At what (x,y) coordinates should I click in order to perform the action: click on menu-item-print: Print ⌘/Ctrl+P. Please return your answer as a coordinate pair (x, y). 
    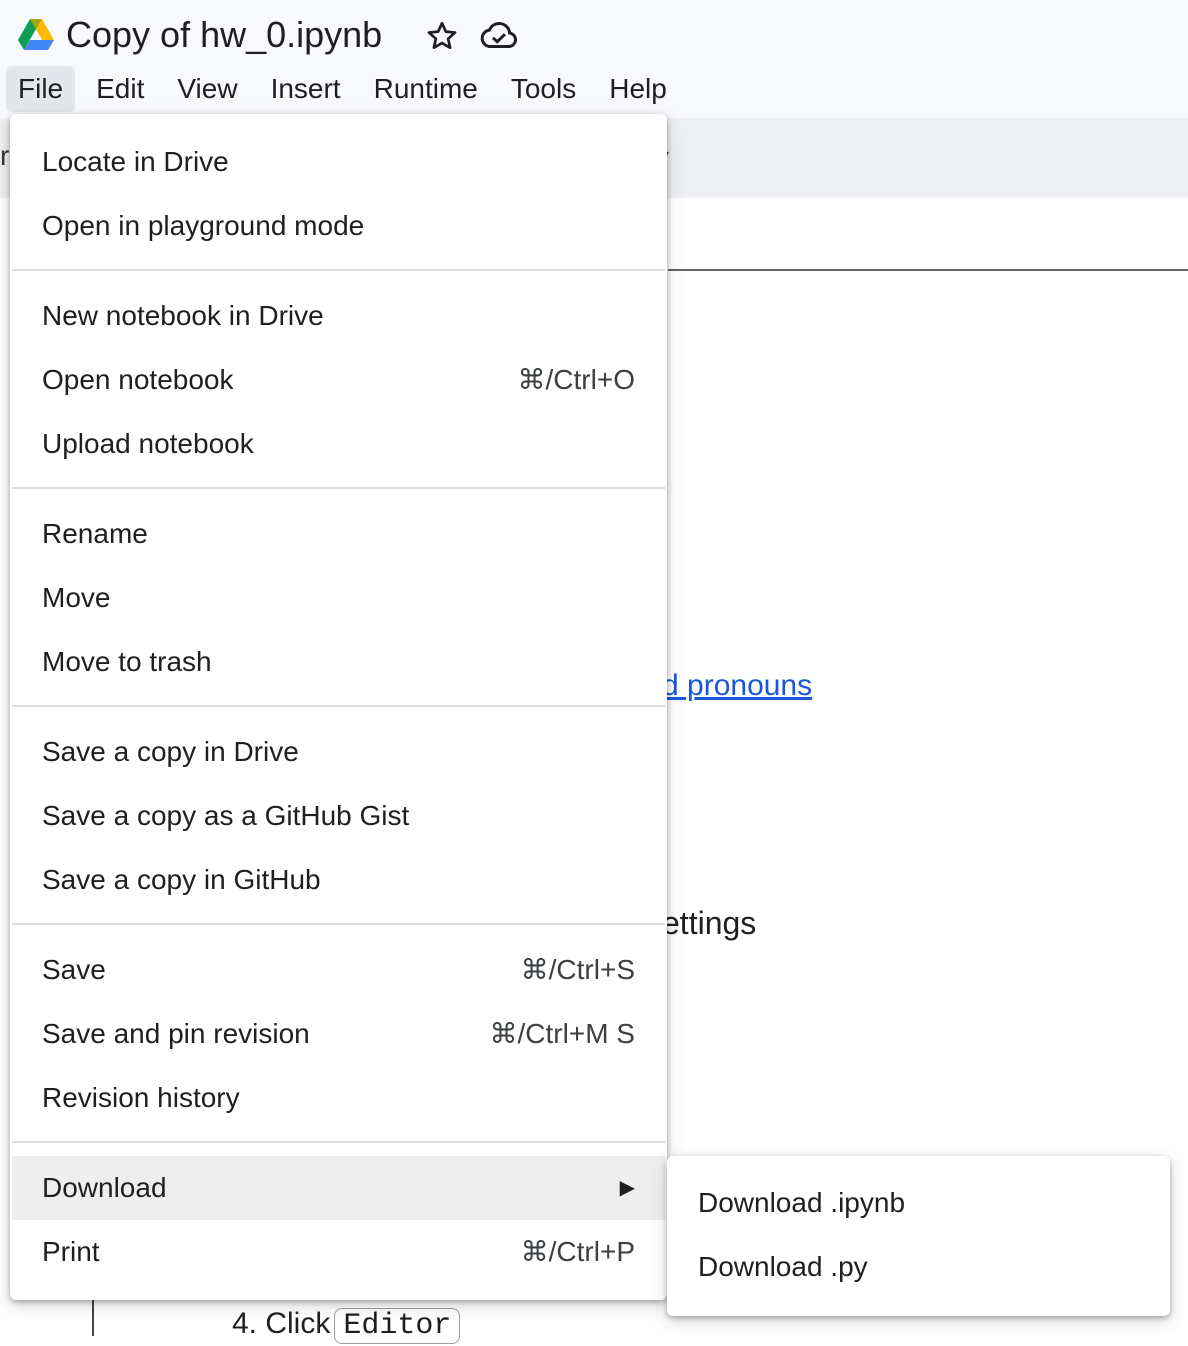
    Looking at the image, I should click on (338, 1252).